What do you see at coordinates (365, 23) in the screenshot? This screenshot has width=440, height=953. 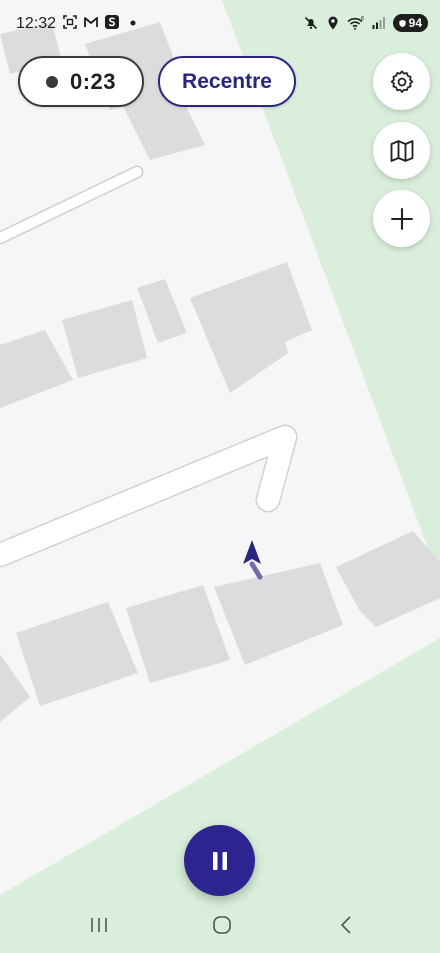 I see `status-right-icons: 6 94` at bounding box center [365, 23].